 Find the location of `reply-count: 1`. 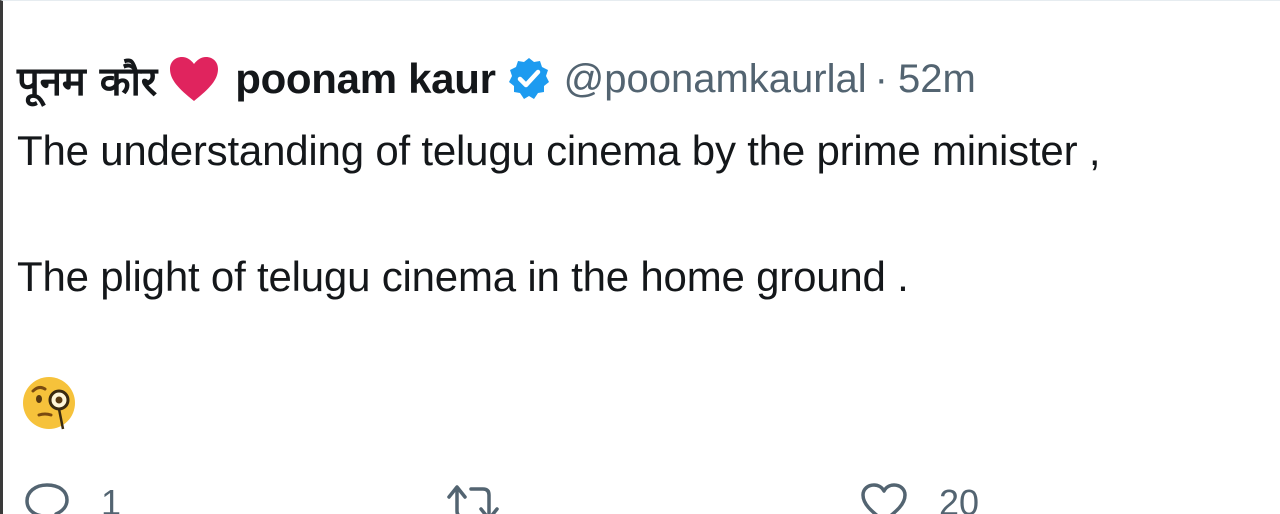

reply-count: 1 is located at coordinates (111, 498).